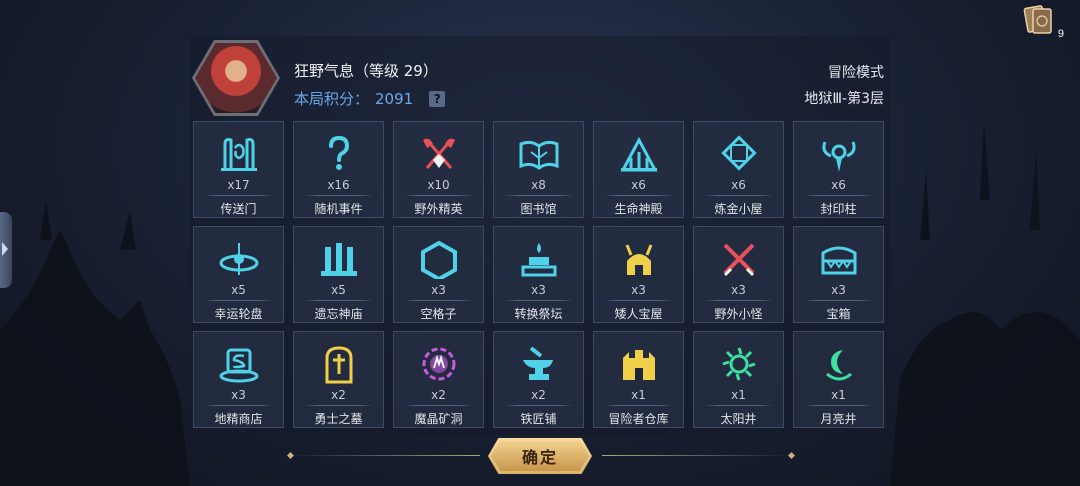  Describe the element at coordinates (738, 314) in the screenshot. I see `tile-label: 野外小怪` at that location.